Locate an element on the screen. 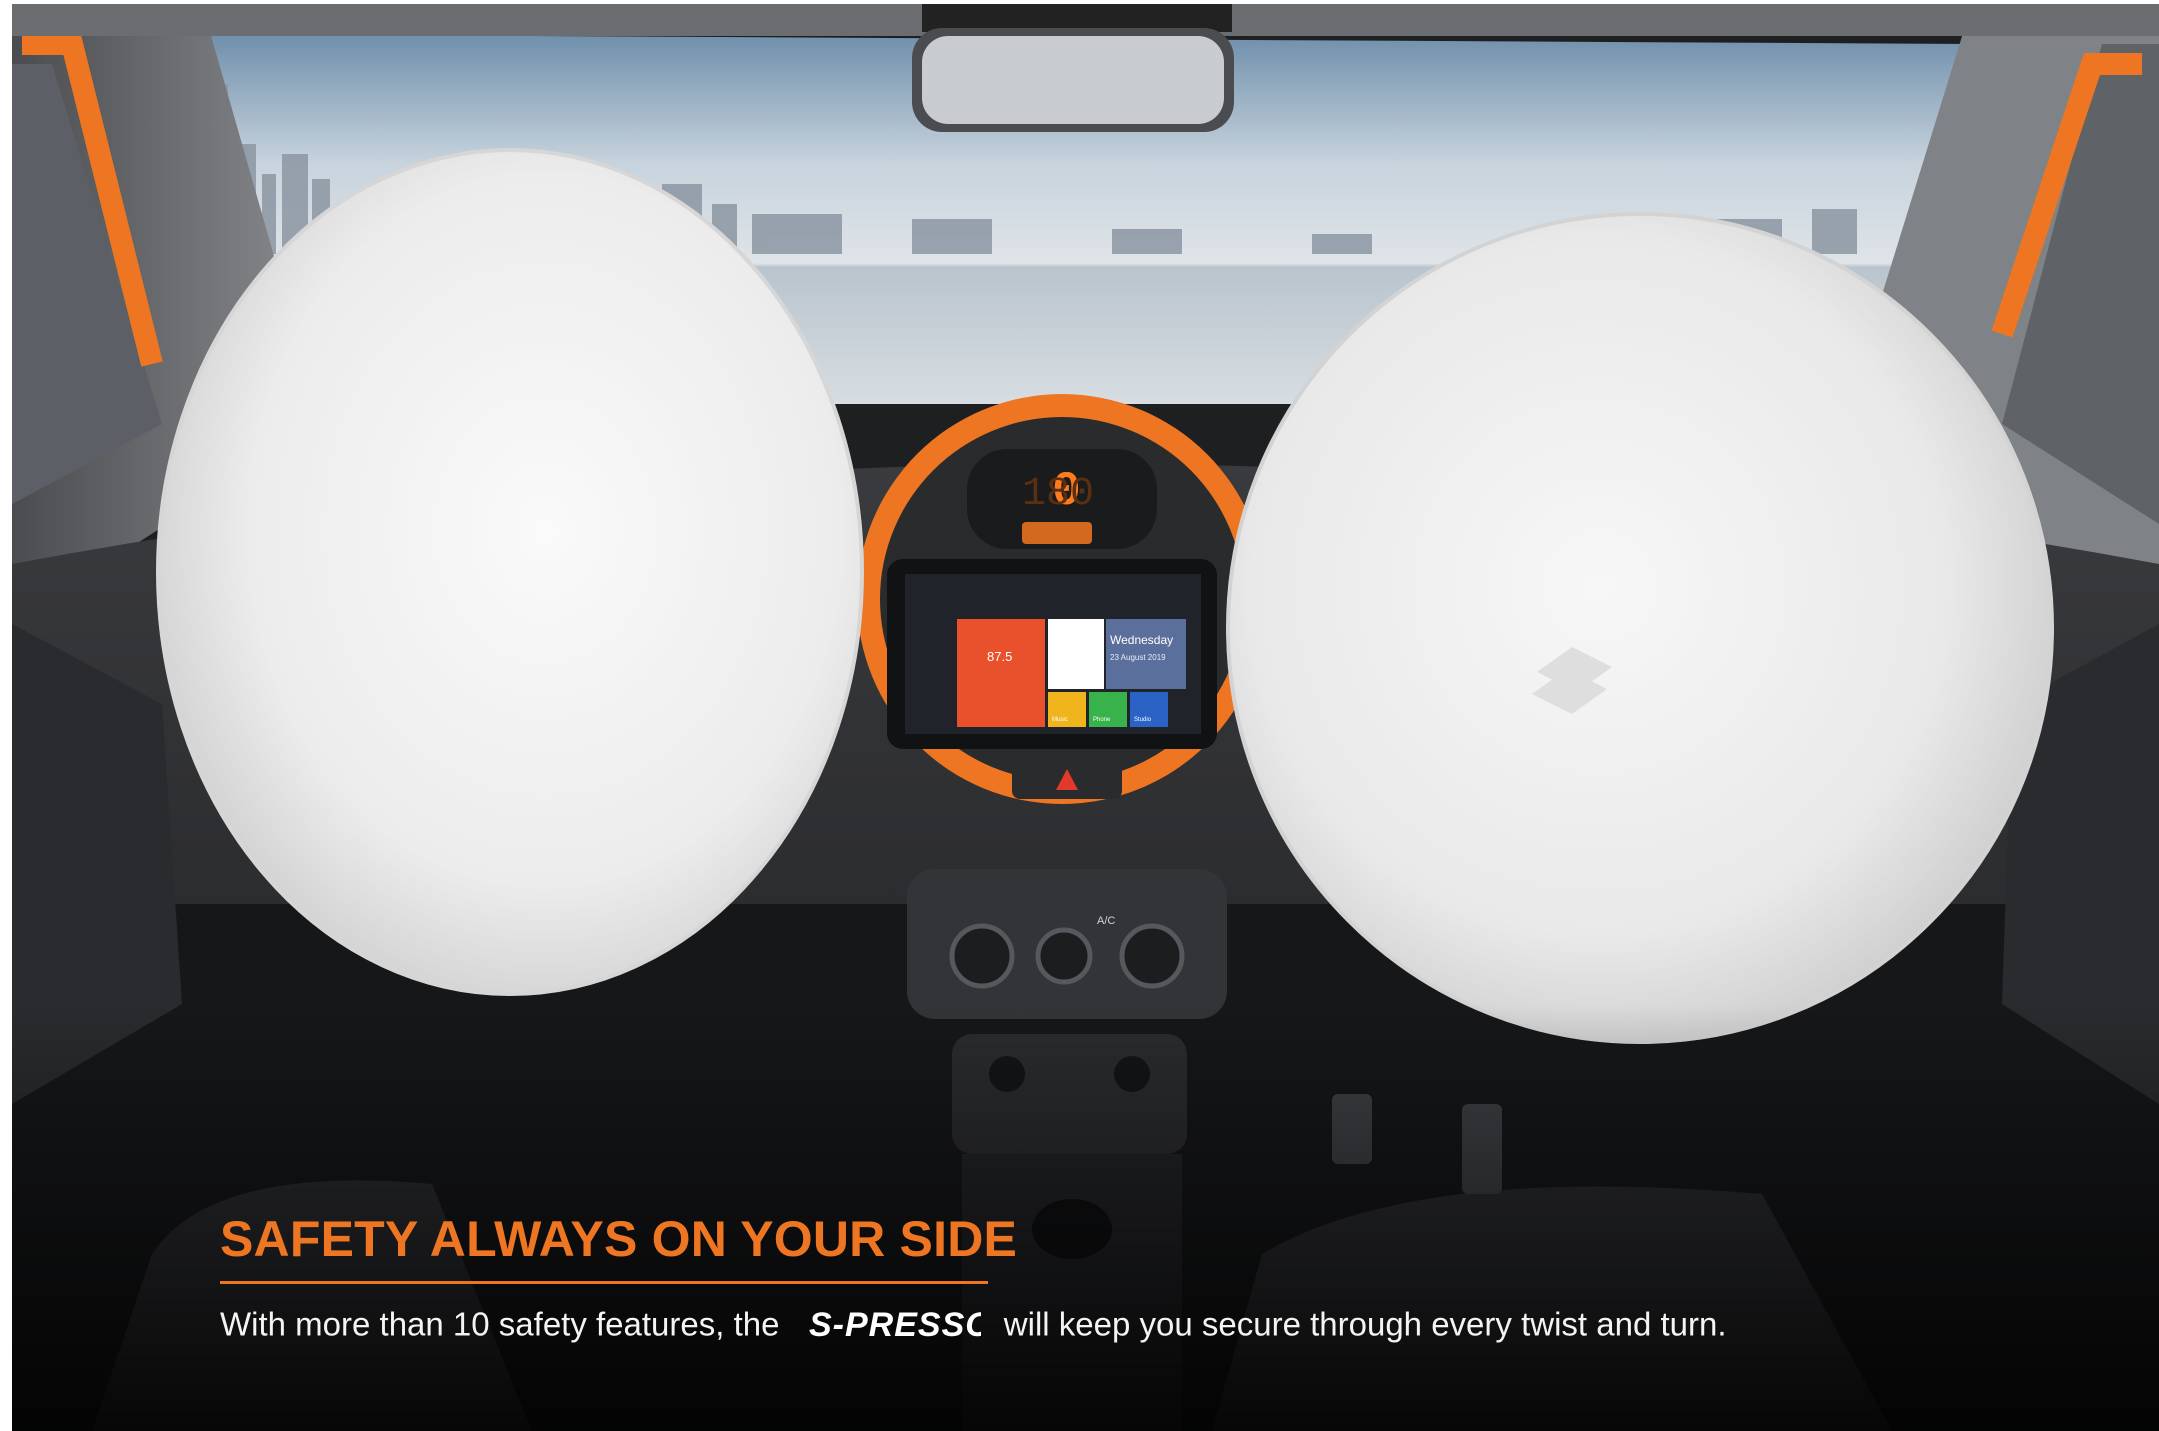 The height and width of the screenshot is (1431, 2159). infotainment-date: 23 August 2019 is located at coordinates (1138, 657).